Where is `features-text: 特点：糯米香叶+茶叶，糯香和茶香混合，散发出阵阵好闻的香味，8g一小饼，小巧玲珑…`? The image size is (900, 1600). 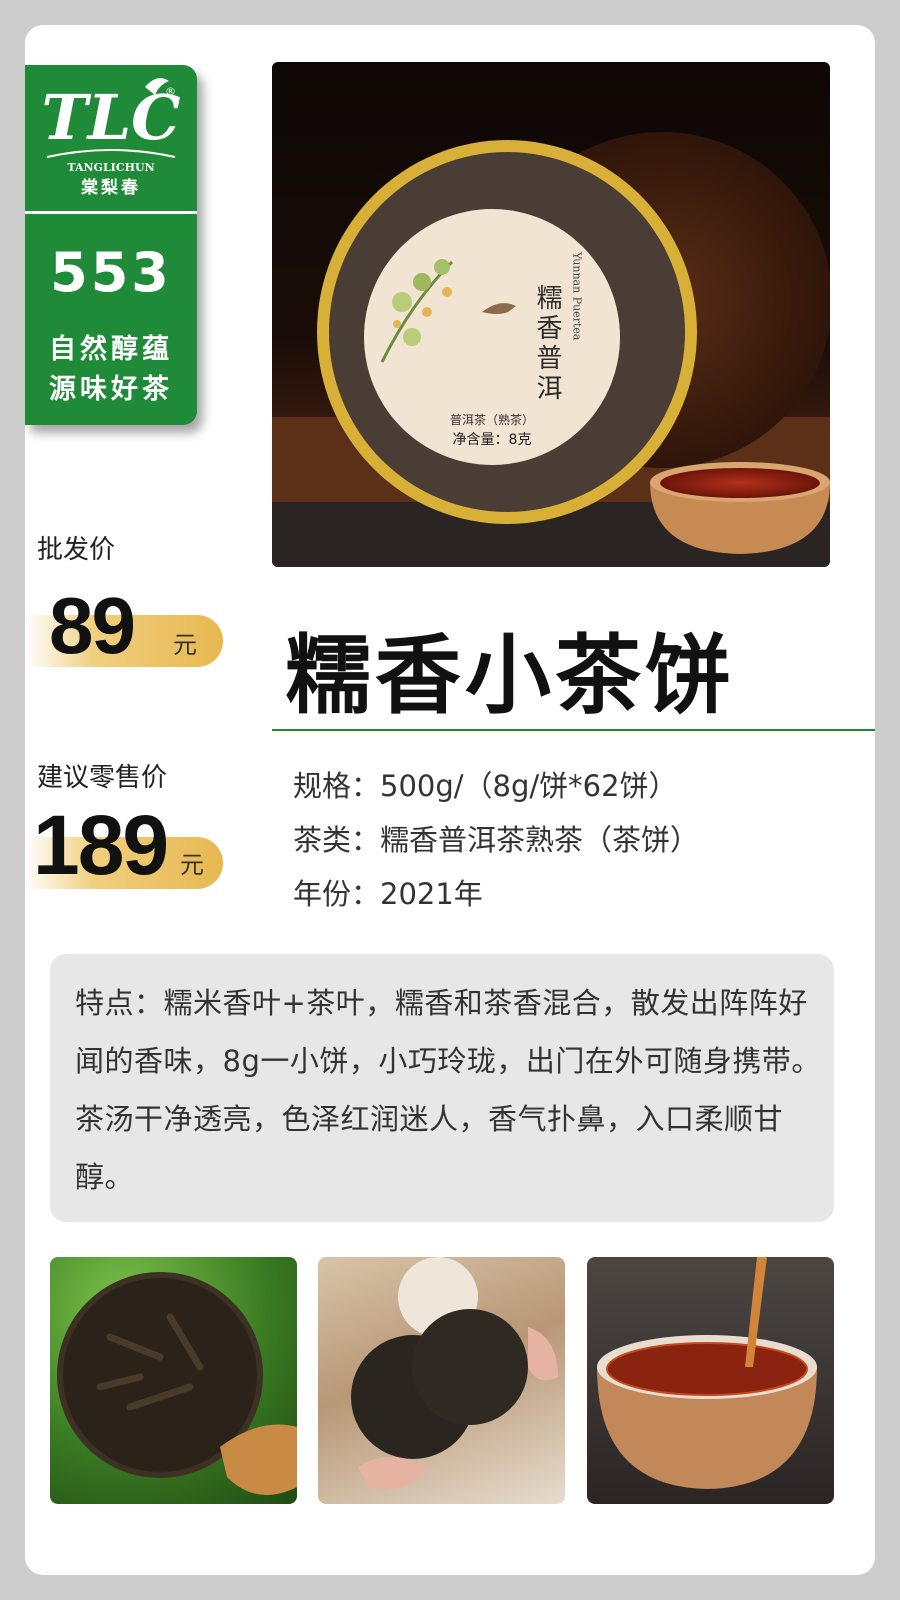 features-text: 特点：糯米香叶+茶叶，糯香和茶香混合，散发出阵阵好闻的香味，8g一小饼，小巧玲珑… is located at coordinates (448, 1090).